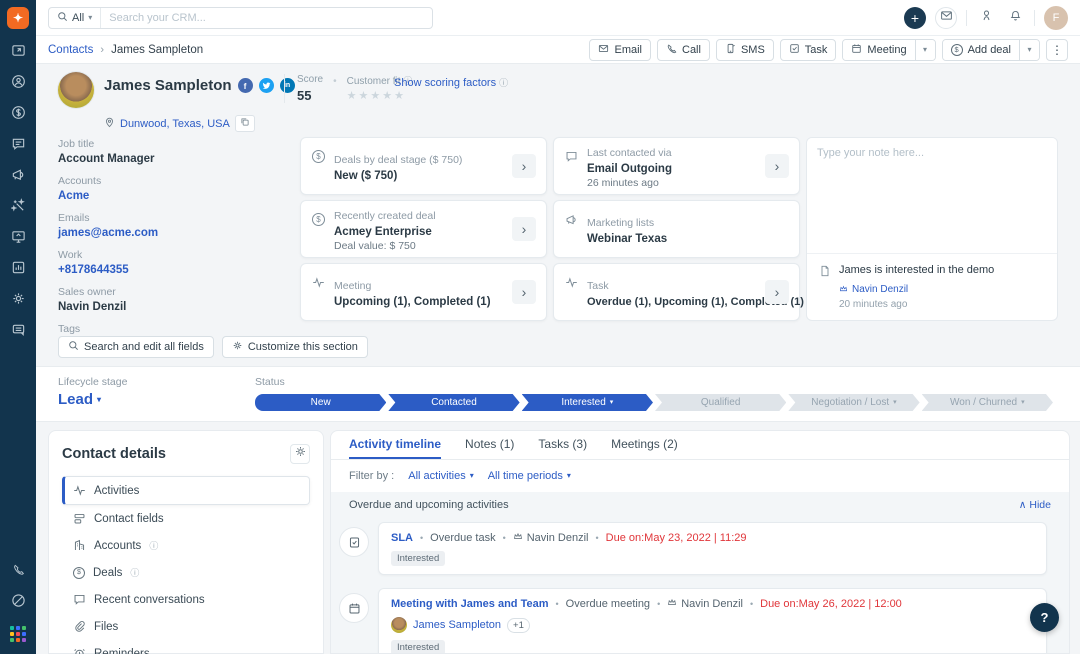 Image resolution: width=1080 pixels, height=654 pixels. Describe the element at coordinates (966, 17) in the screenshot. I see `divider` at that location.